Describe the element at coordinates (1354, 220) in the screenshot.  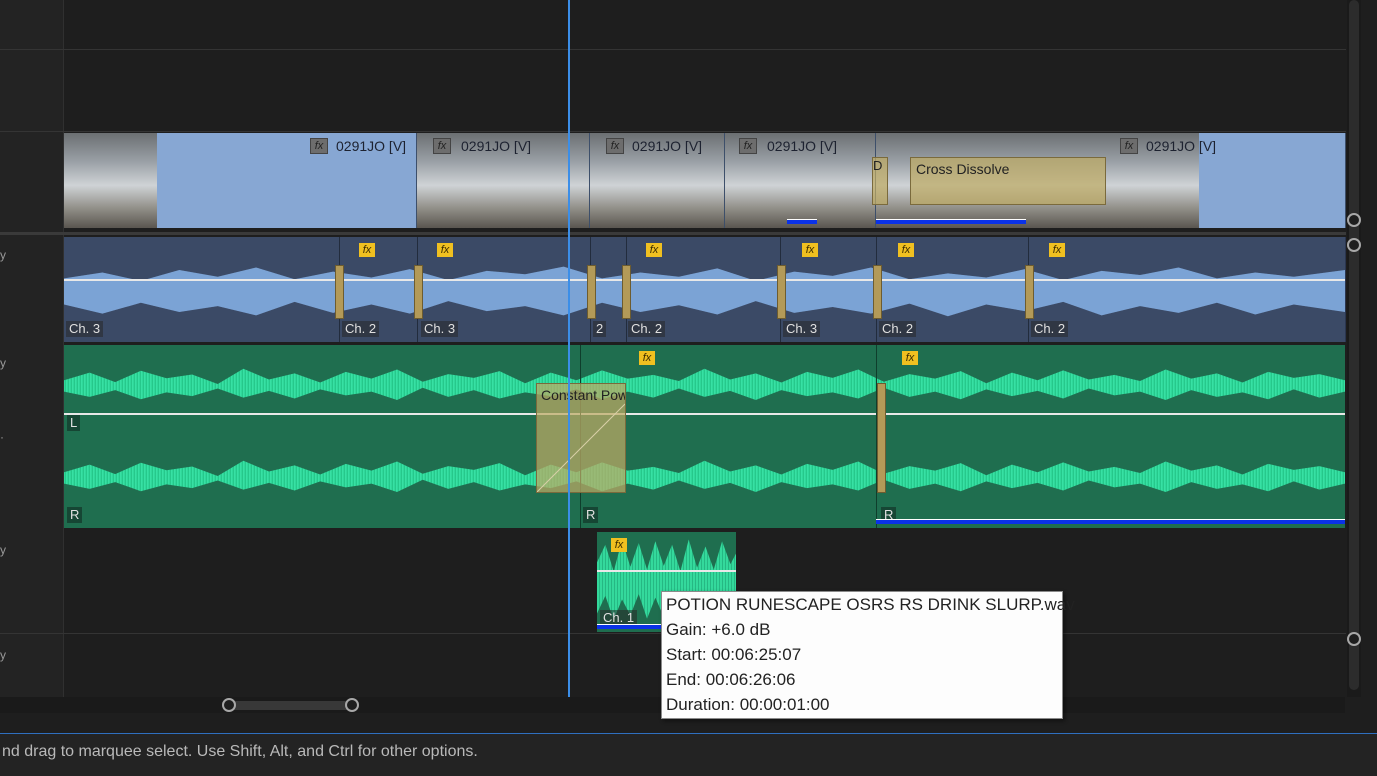
I see `video-zoom-handle-icon` at that location.